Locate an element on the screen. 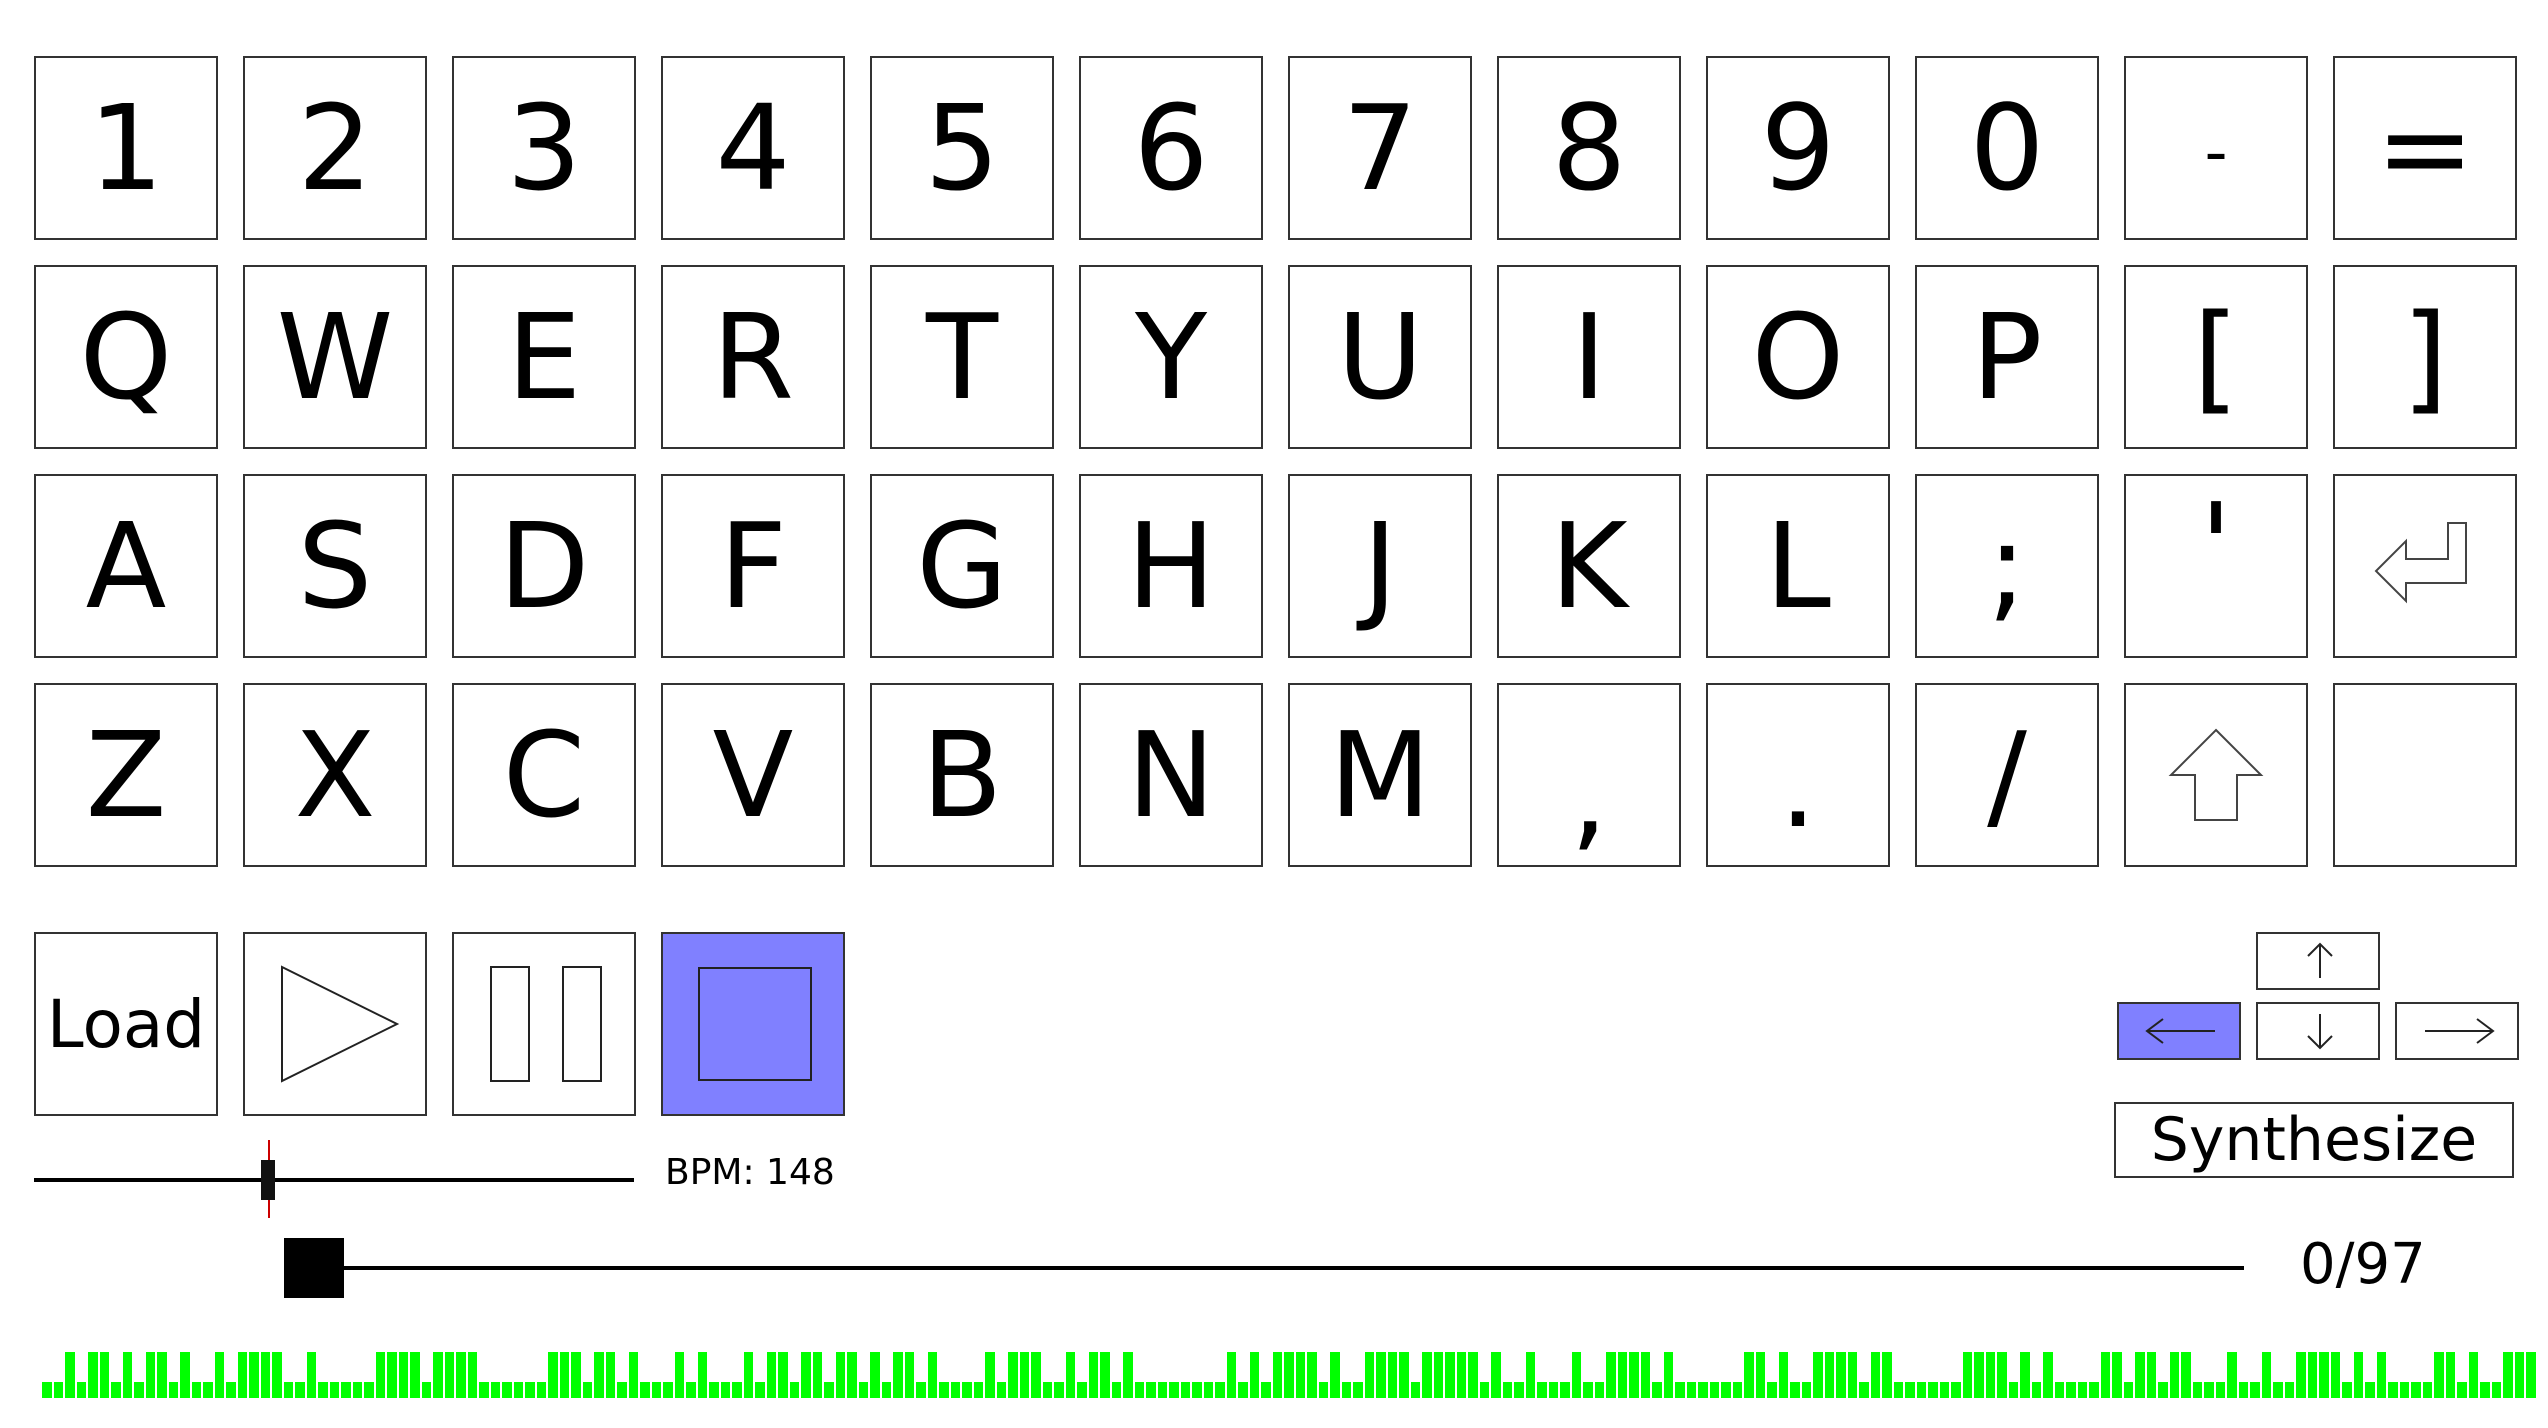 This screenshot has width=2548, height=1428. key-q: Q is located at coordinates (126, 357).